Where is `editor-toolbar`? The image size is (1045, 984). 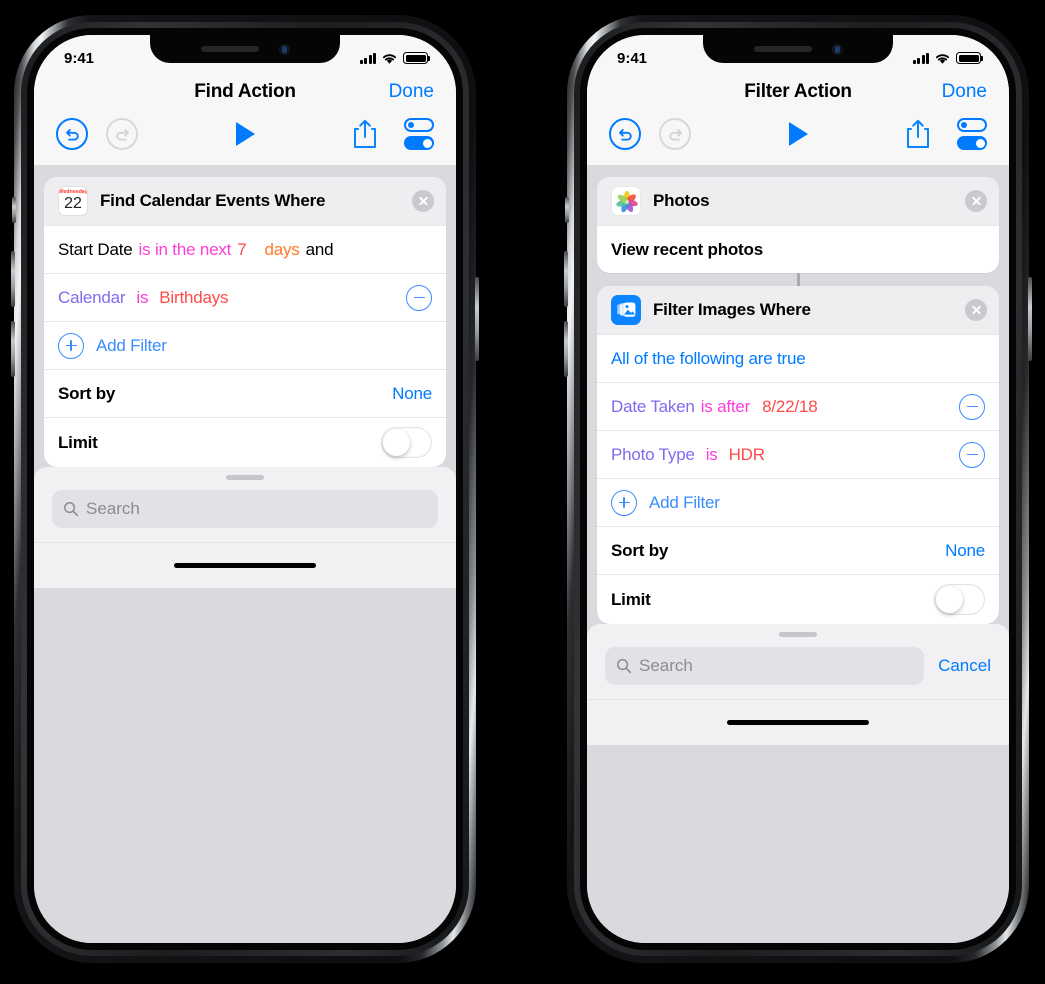 editor-toolbar is located at coordinates (245, 134).